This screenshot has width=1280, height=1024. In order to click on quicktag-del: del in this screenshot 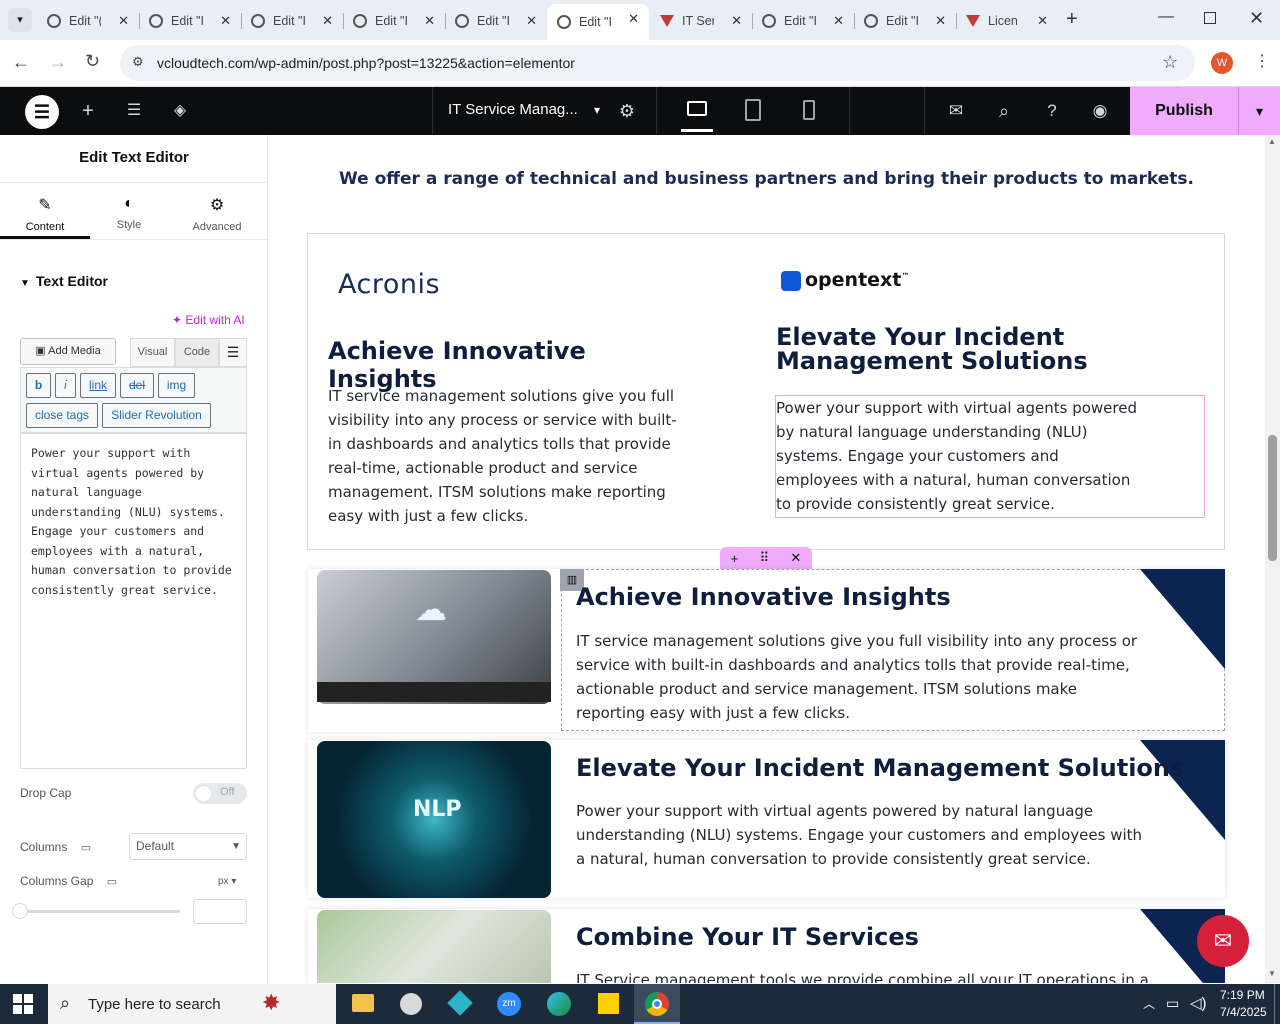, I will do `click(137, 385)`.